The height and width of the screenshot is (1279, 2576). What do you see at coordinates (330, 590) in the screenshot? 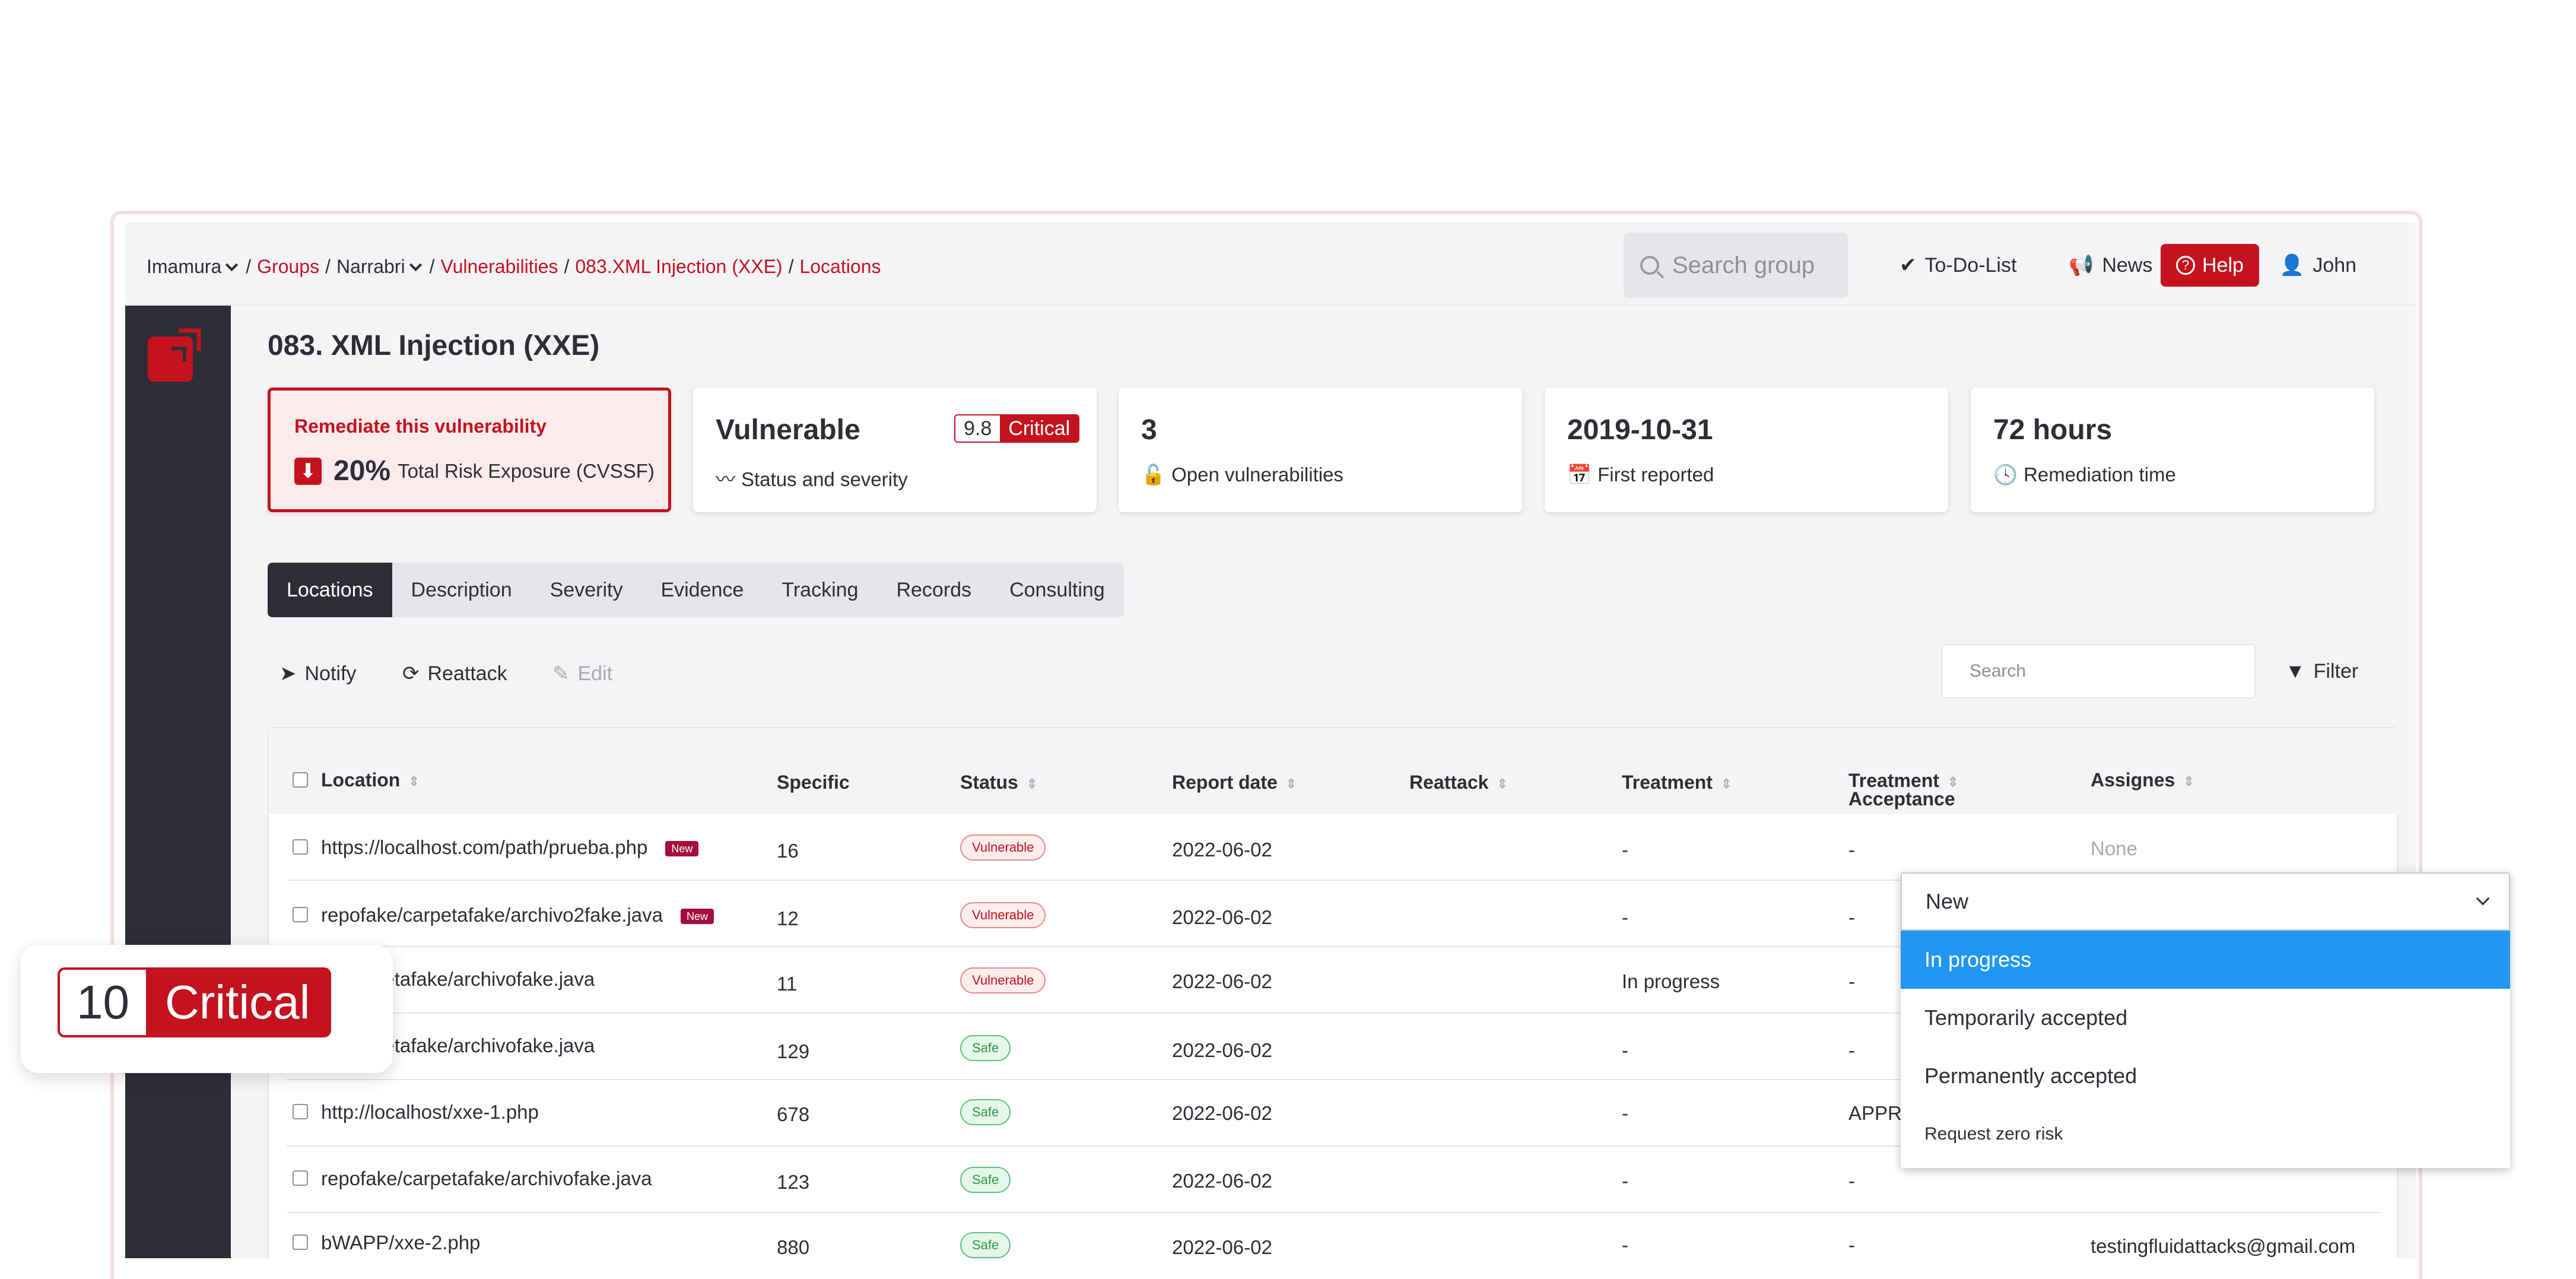
I see `tab-locations: Locations` at bounding box center [330, 590].